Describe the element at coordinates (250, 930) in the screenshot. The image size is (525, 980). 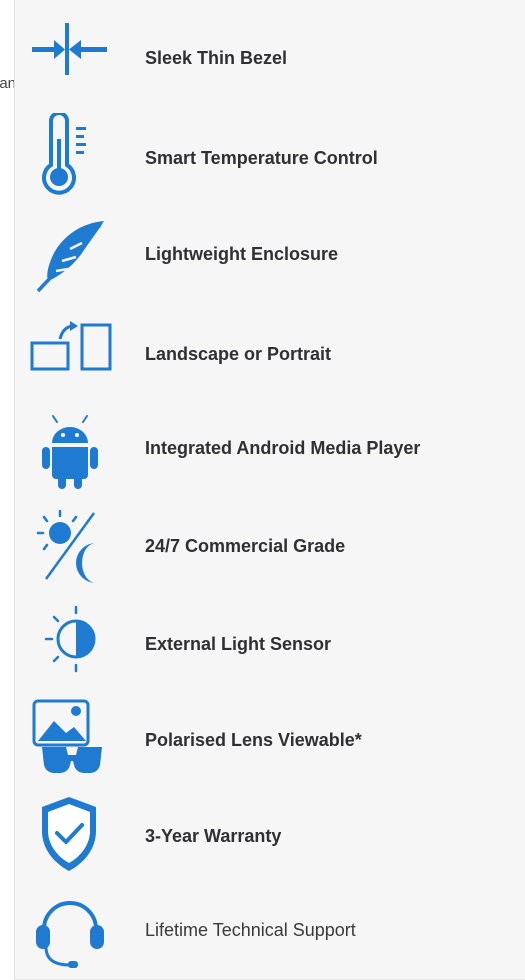
I see `feature-label: Lifetime Technical Support` at that location.